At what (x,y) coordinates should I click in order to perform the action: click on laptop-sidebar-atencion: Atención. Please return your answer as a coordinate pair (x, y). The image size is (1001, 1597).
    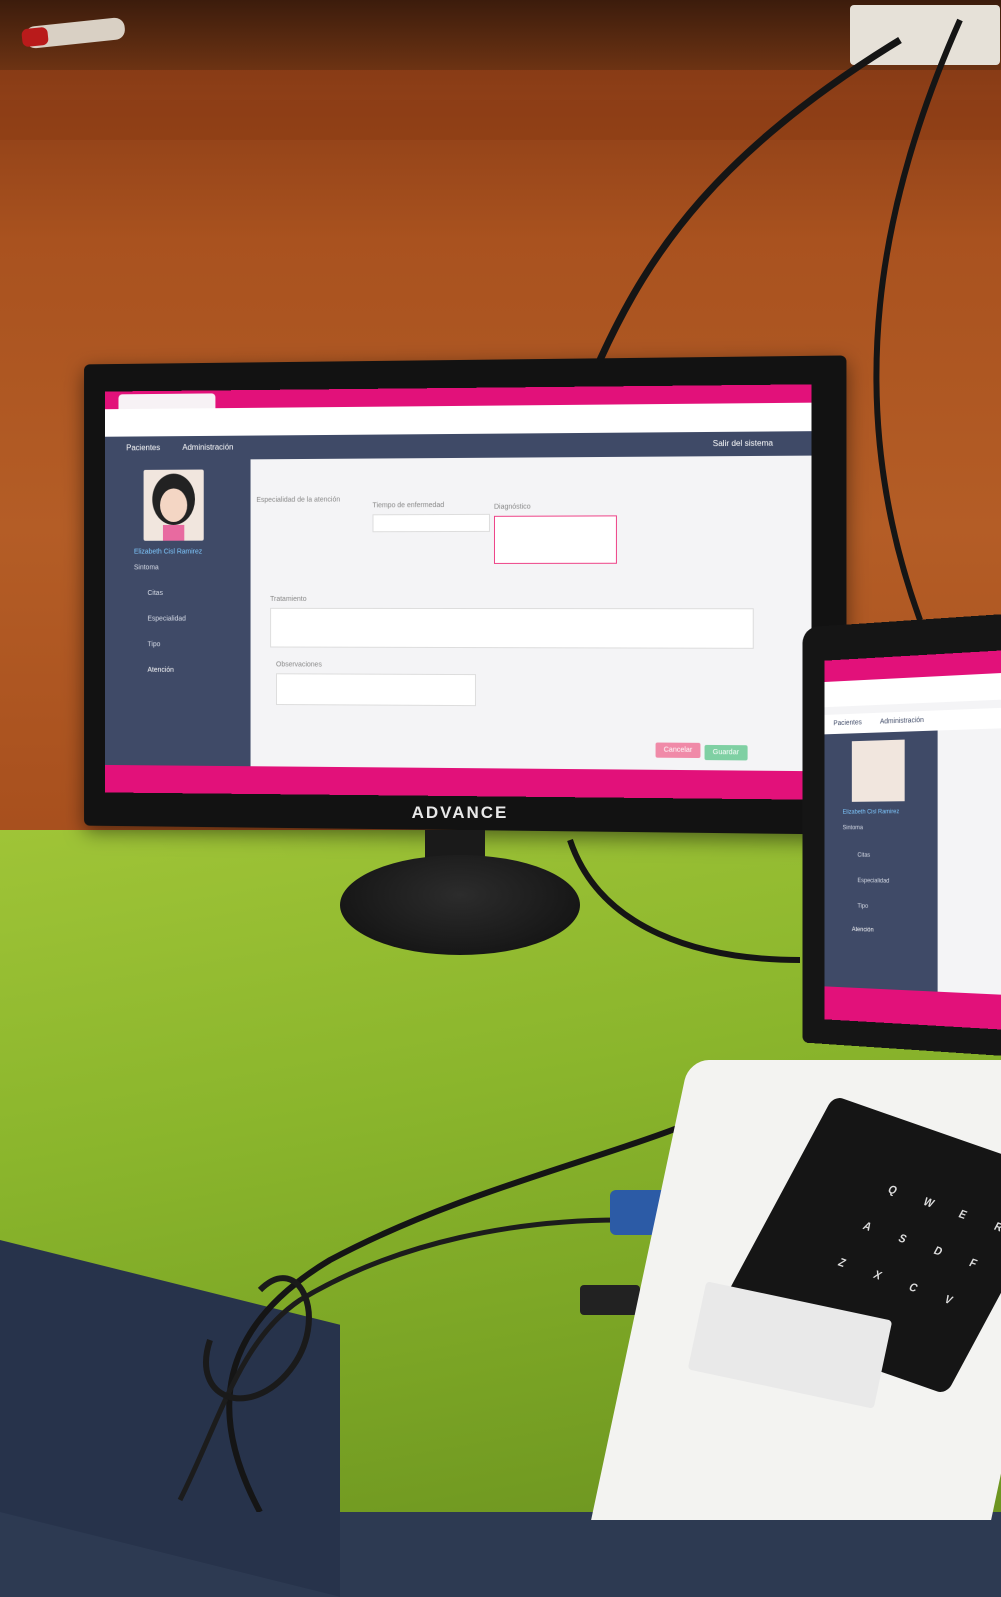
    Looking at the image, I should click on (863, 930).